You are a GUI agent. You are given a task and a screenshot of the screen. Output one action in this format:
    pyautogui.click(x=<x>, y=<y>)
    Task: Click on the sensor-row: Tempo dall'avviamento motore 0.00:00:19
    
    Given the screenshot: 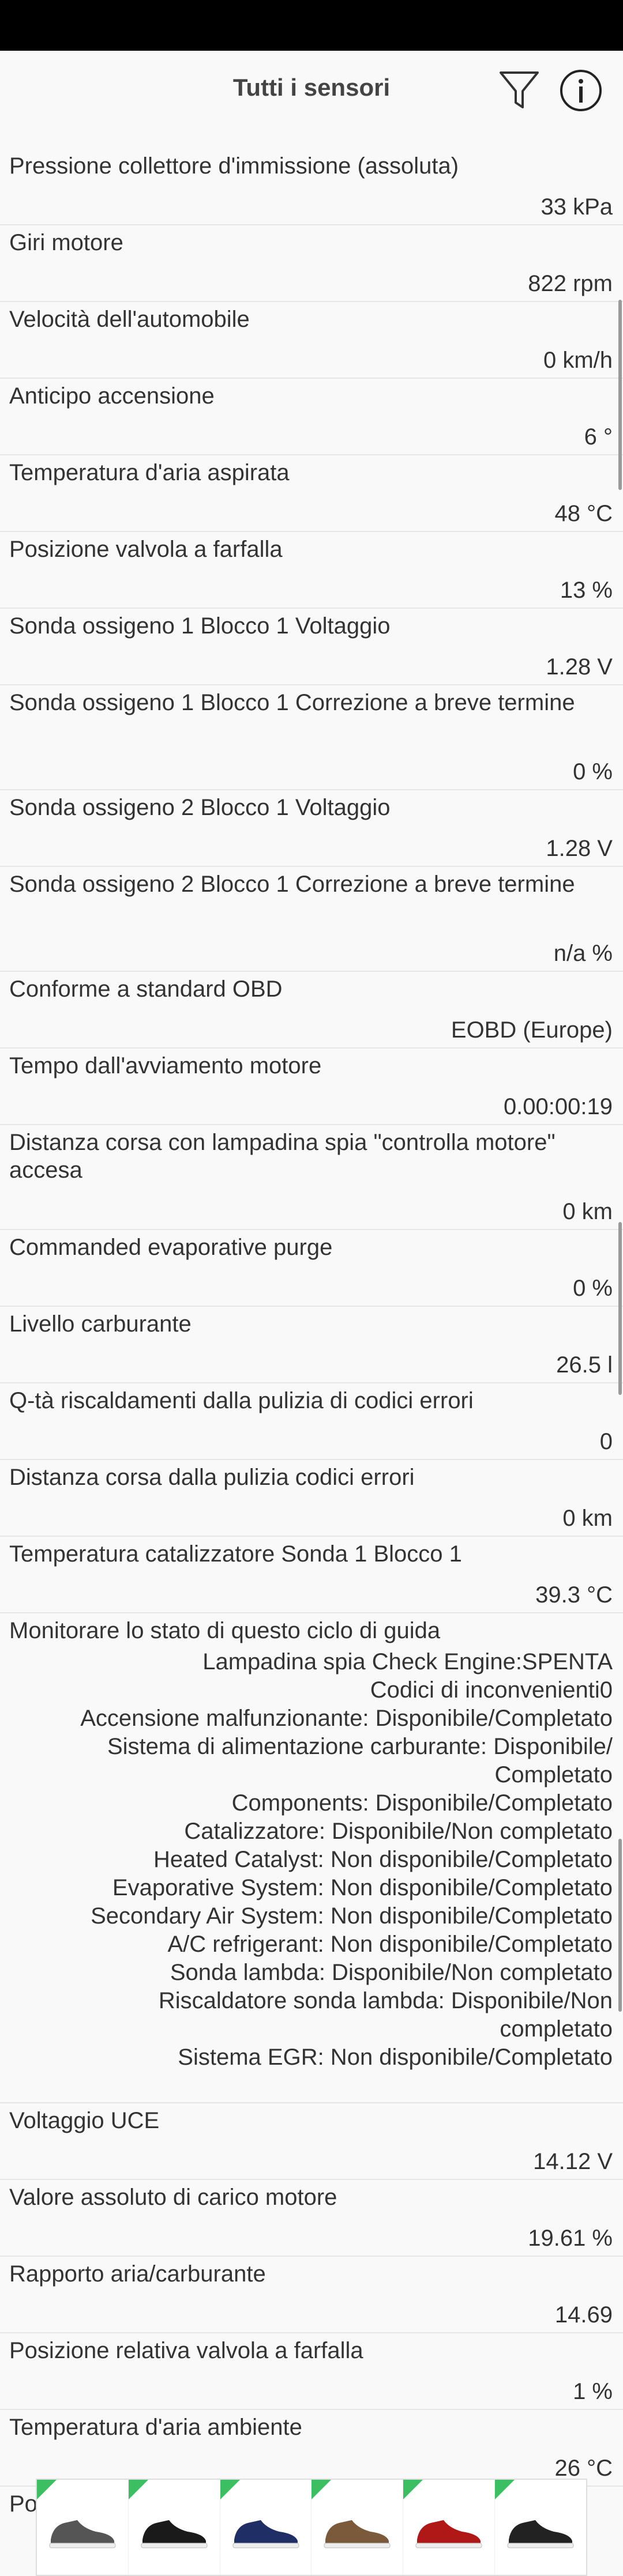 What is the action you would take?
    pyautogui.click(x=311, y=1086)
    